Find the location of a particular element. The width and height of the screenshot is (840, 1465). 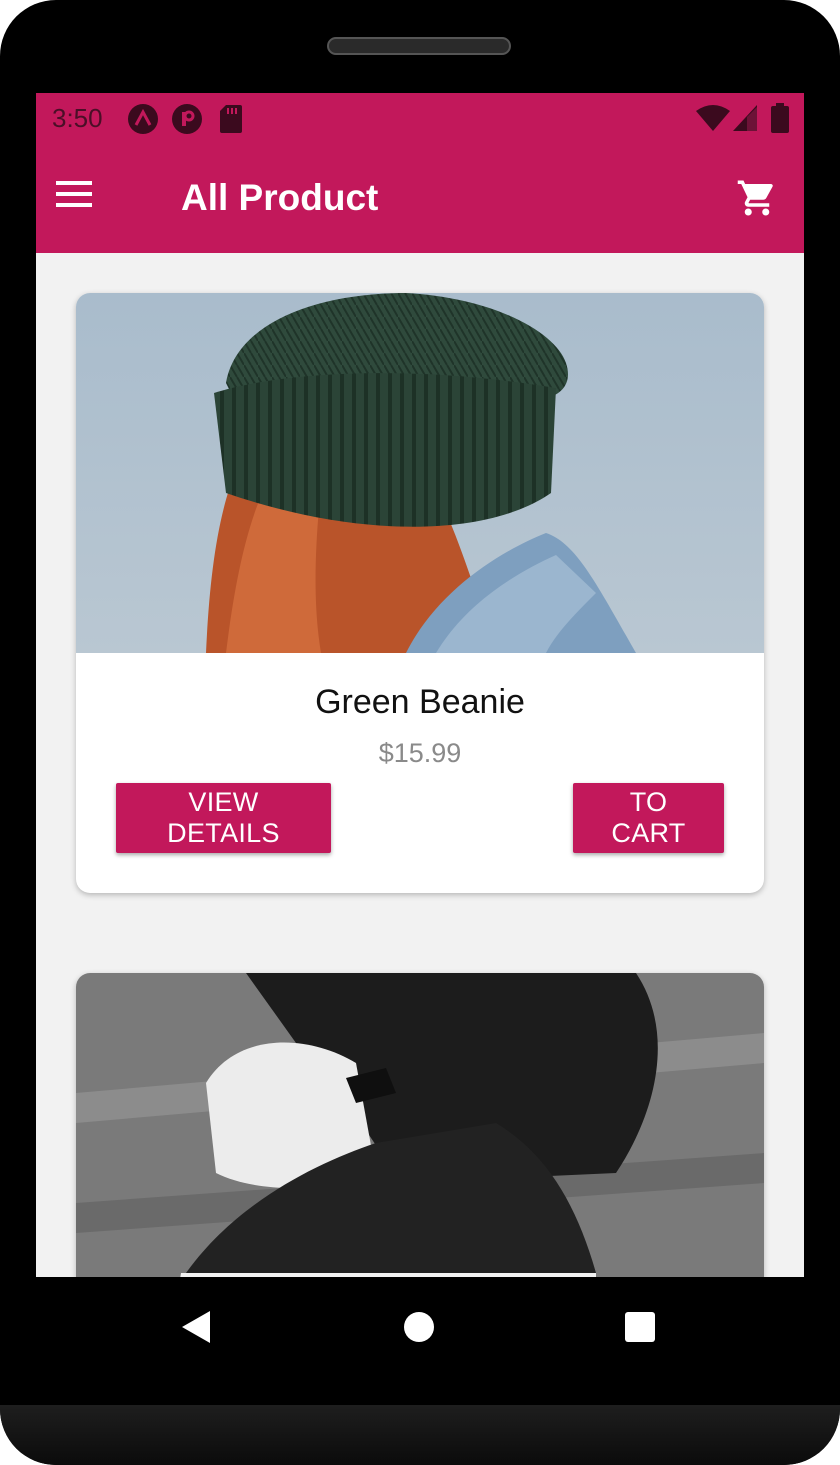

product-price: $15.99 is located at coordinates (420, 753).